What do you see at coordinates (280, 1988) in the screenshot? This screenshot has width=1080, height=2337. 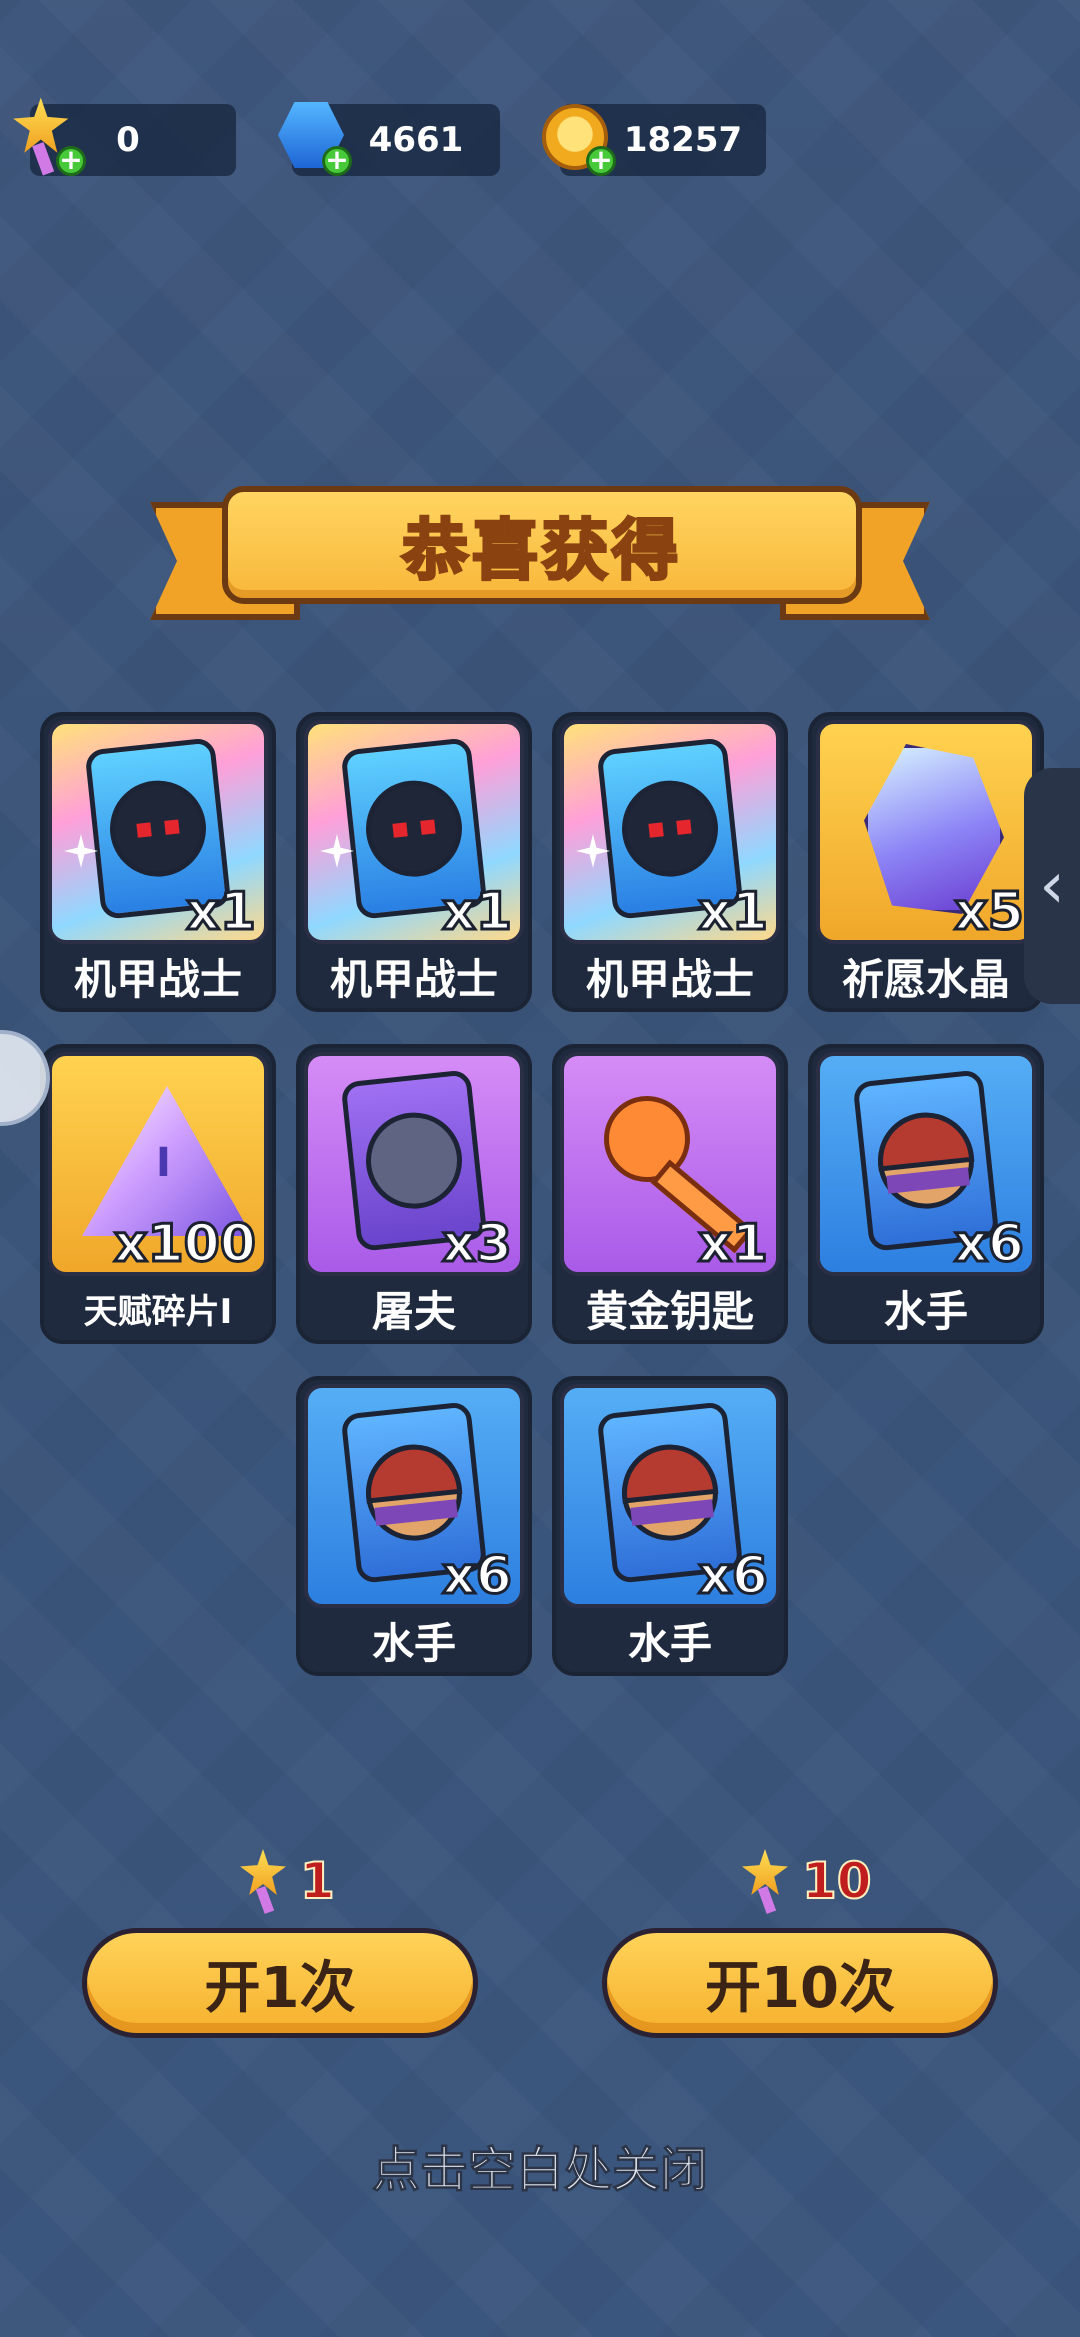 I see `open-once-label: 开1次` at bounding box center [280, 1988].